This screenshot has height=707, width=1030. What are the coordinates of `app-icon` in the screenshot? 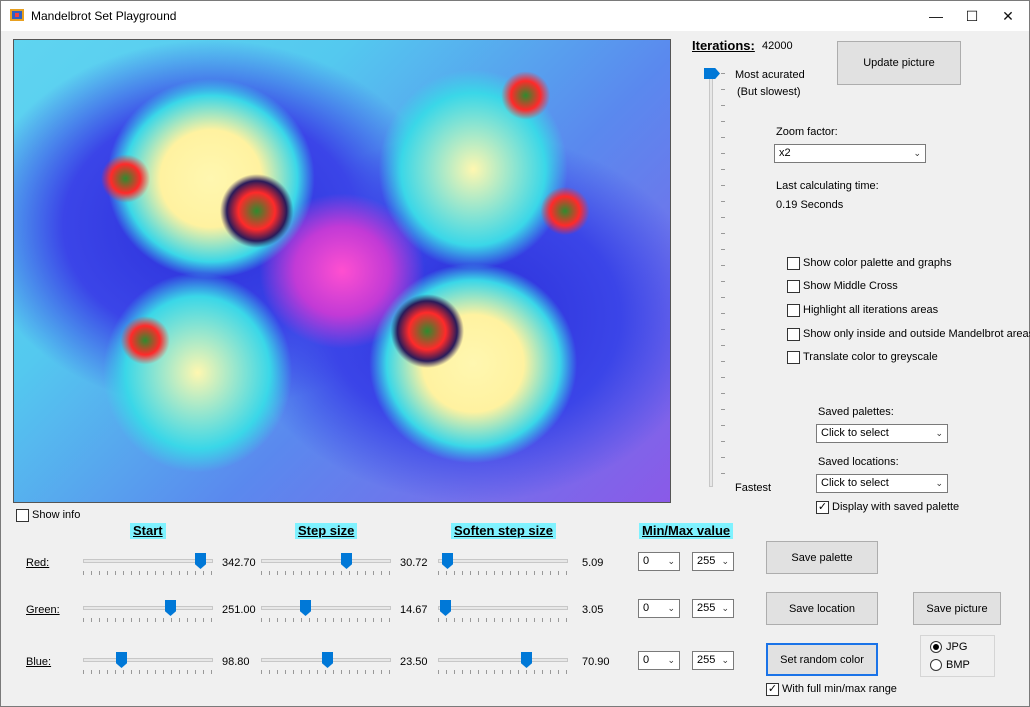 It's located at (17, 15).